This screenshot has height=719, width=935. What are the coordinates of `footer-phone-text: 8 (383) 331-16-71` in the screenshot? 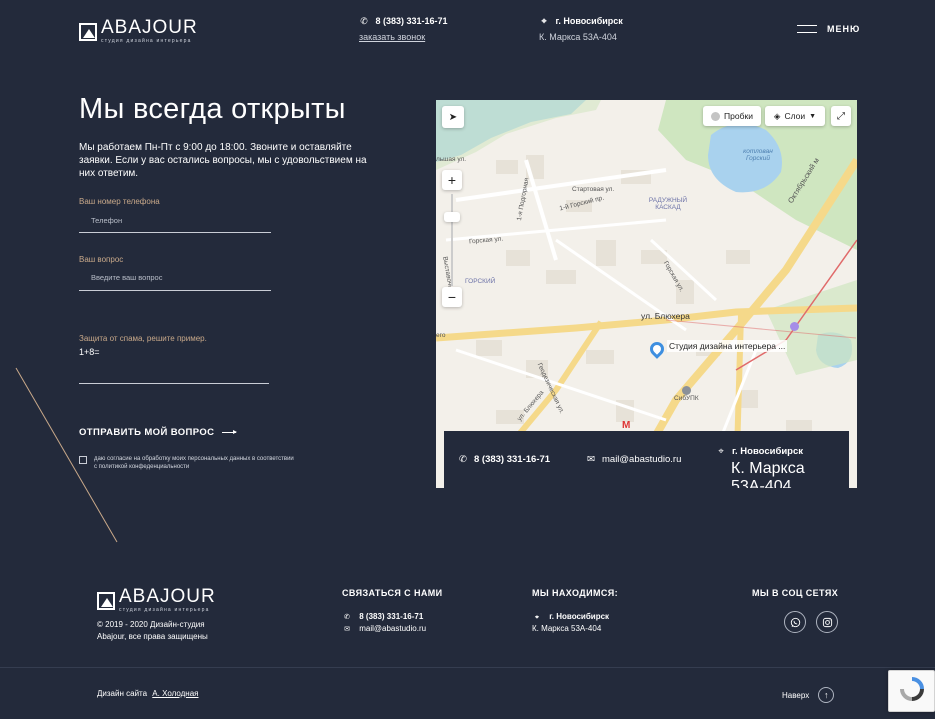 It's located at (391, 616).